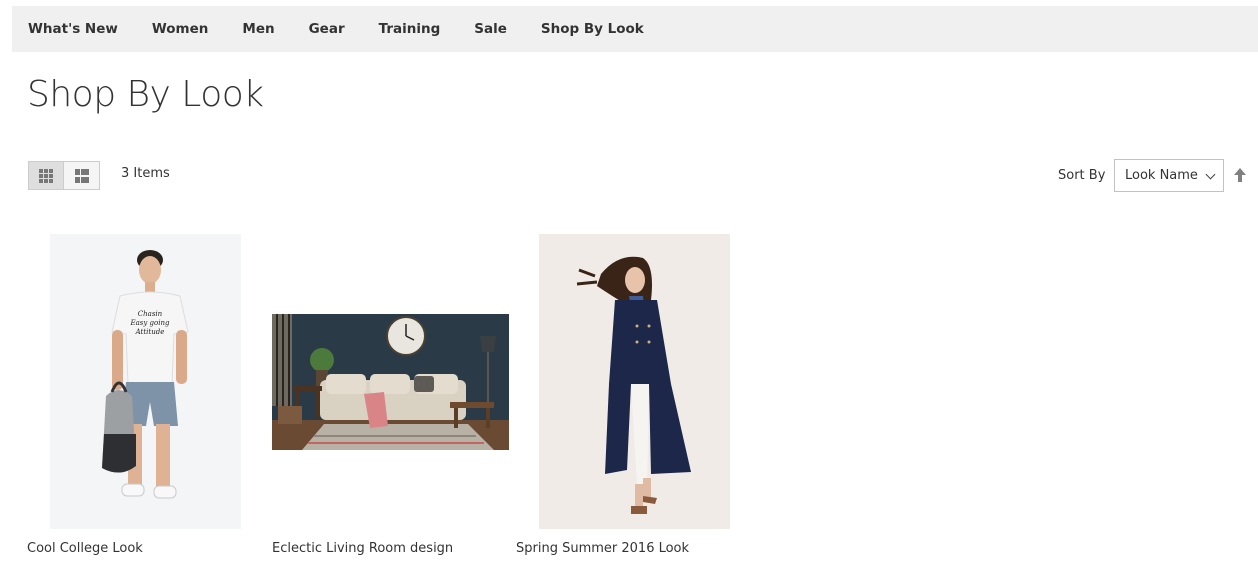  Describe the element at coordinates (1082, 175) in the screenshot. I see `sort-label: Sort By` at that location.